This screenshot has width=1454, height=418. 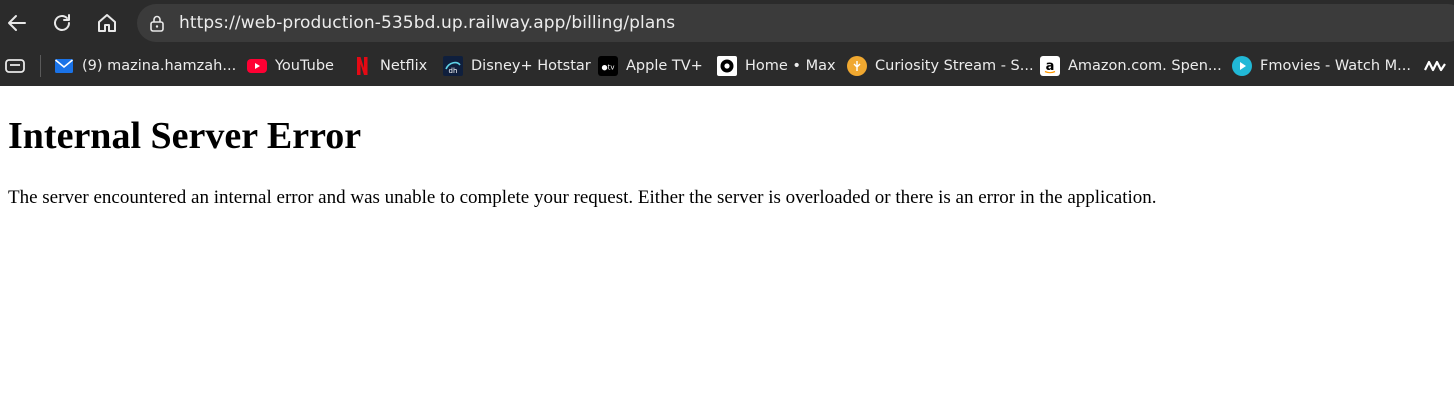 I want to click on bookmark-overflow, so click(x=1435, y=66).